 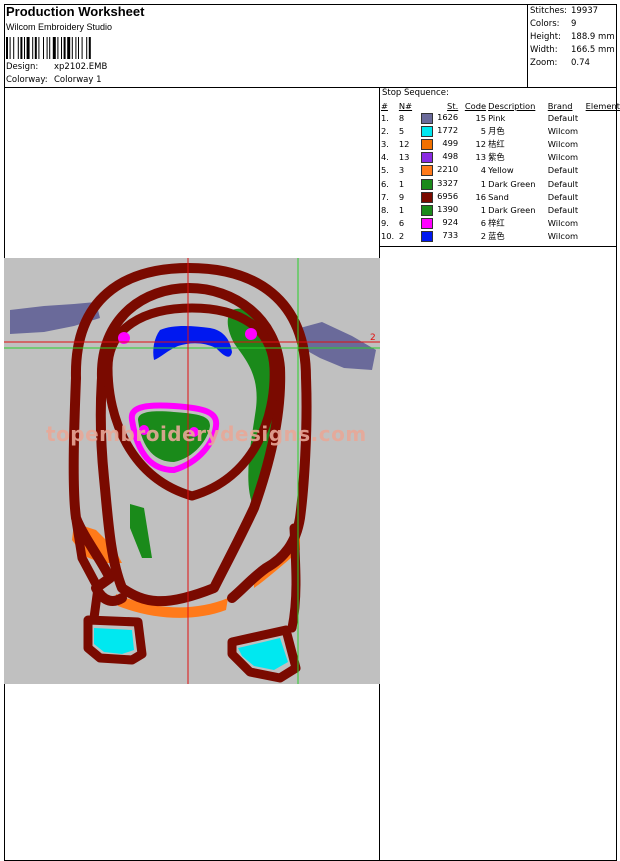 I want to click on stat-label: Zoom:, so click(x=544, y=63).